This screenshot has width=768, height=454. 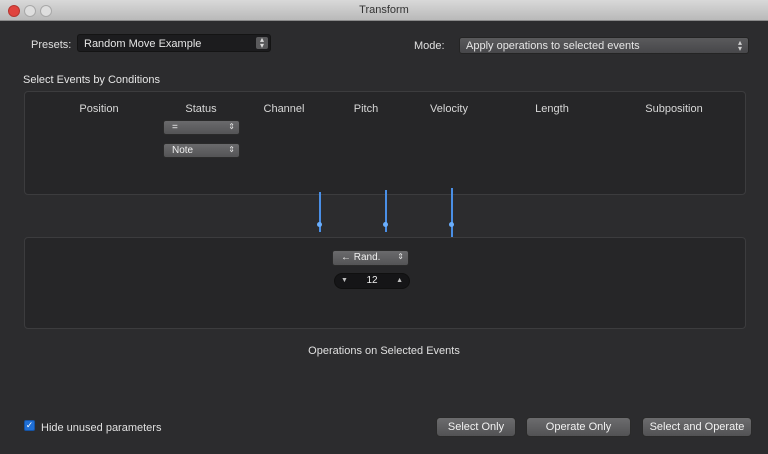 What do you see at coordinates (739, 45) in the screenshot?
I see `dropdown-arrow-icon: ▴ ▾` at bounding box center [739, 45].